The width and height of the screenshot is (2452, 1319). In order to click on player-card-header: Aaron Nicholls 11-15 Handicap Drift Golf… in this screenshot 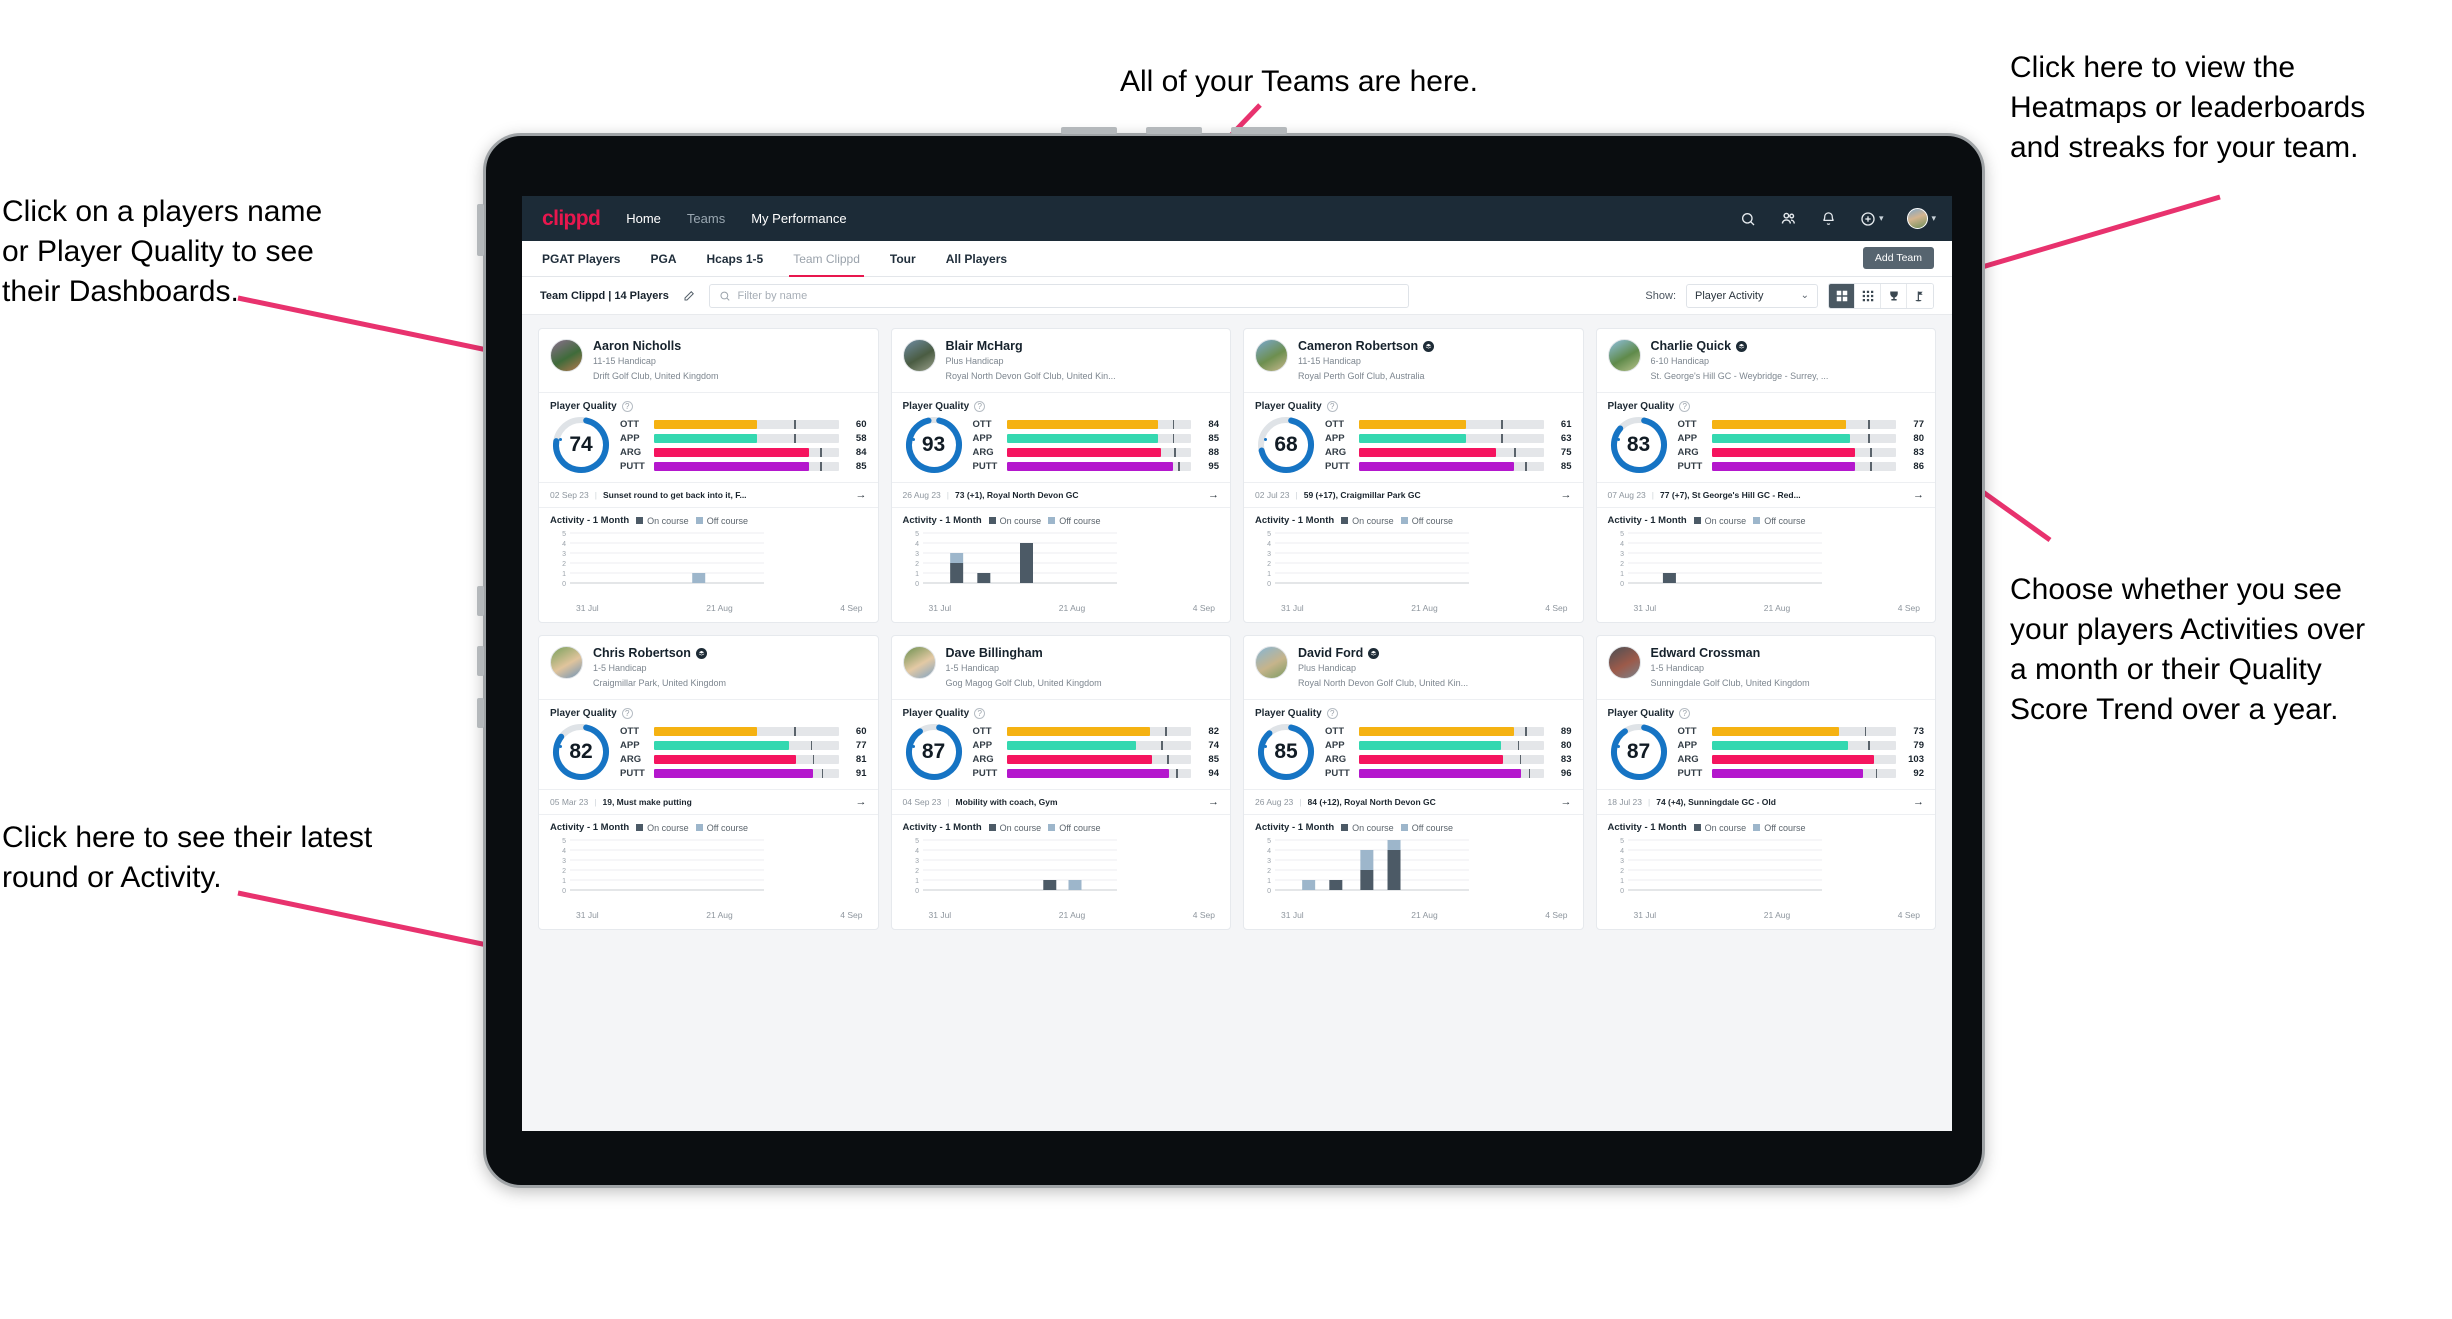, I will do `click(708, 361)`.